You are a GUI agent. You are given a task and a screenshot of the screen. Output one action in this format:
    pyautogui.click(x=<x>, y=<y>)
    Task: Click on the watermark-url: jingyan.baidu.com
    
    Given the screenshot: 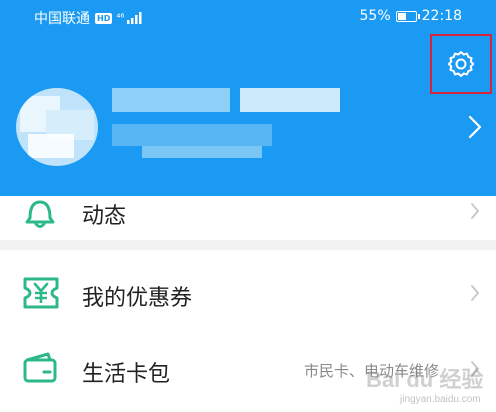 What is the action you would take?
    pyautogui.click(x=440, y=399)
    